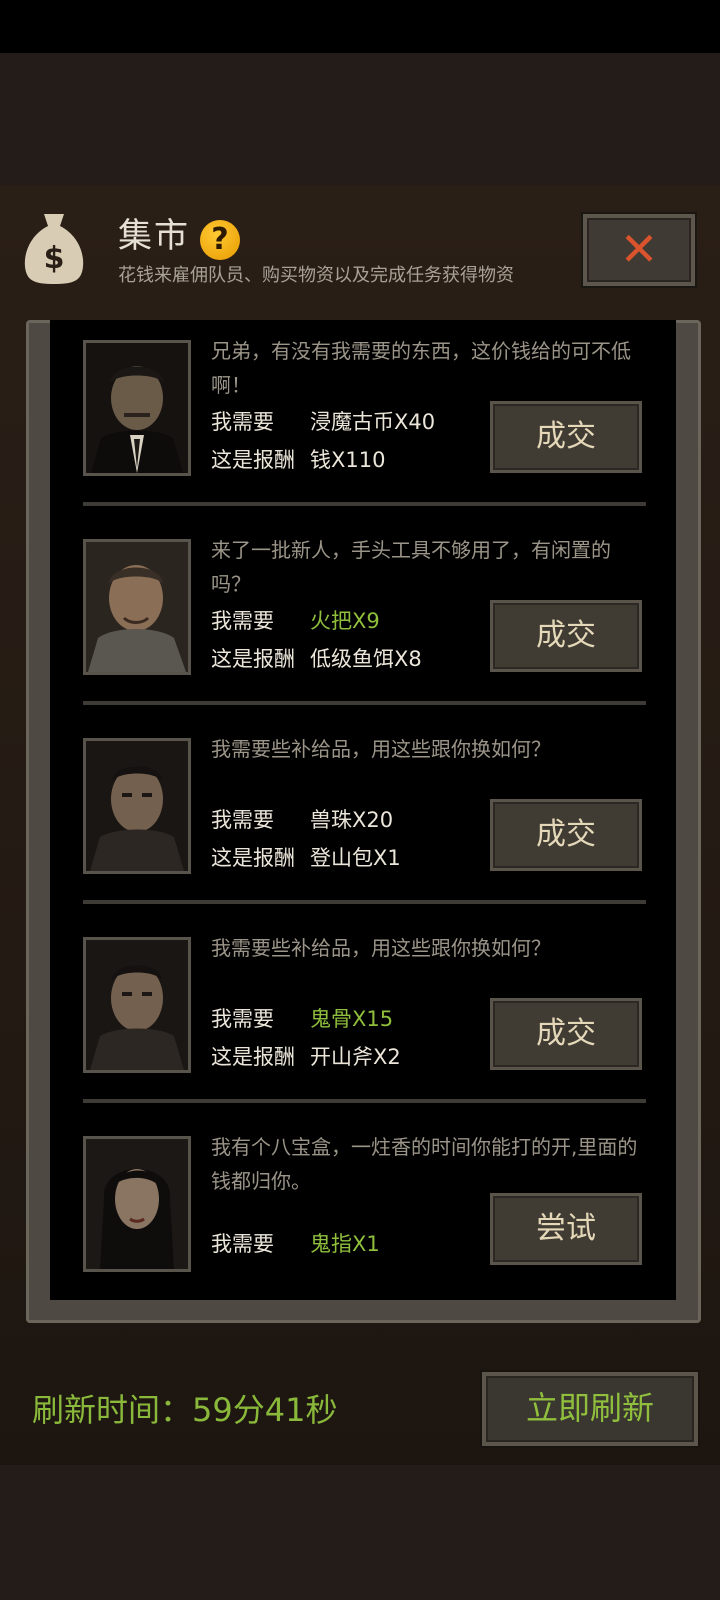 This screenshot has height=1600, width=720. What do you see at coordinates (373, 422) in the screenshot?
I see `need-value: 浸魔古币X40` at bounding box center [373, 422].